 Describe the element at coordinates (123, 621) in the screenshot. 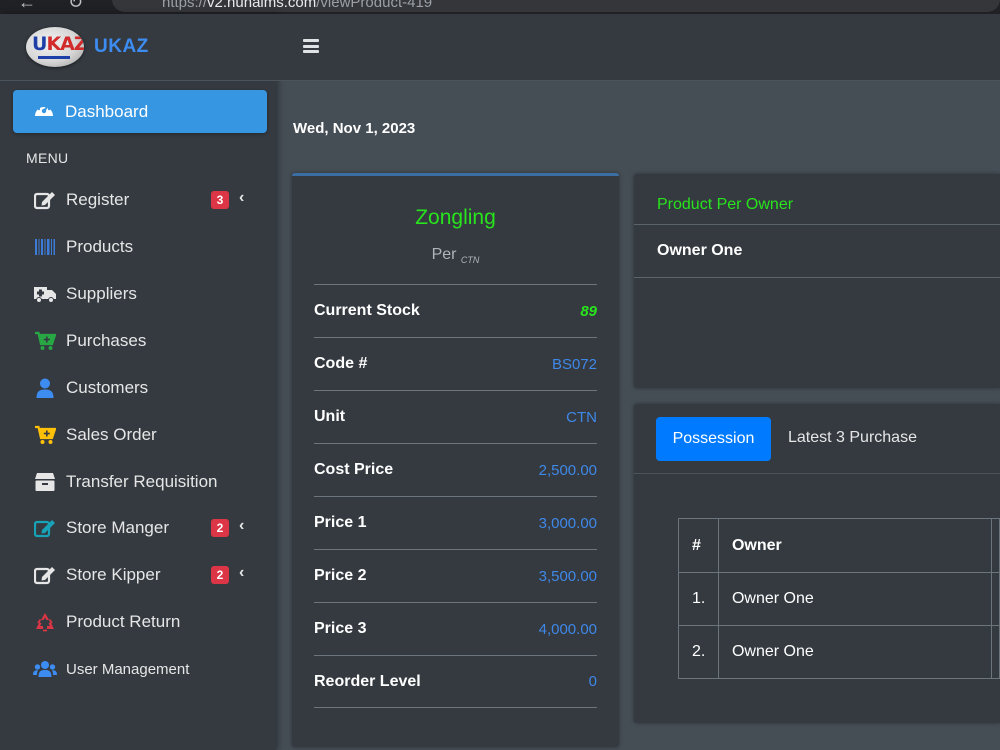

I see `sidebar-item-label: Product Return` at that location.